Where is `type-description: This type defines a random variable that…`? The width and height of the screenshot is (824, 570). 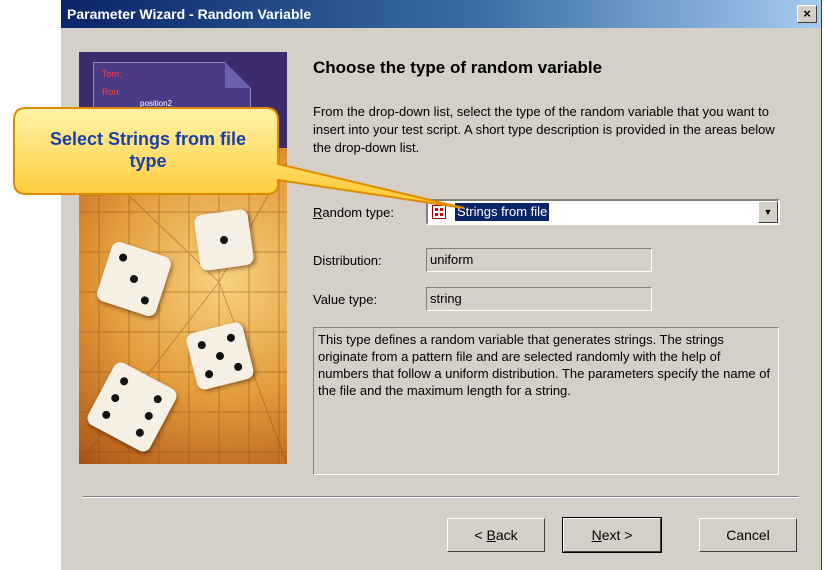
type-description: This type defines a random variable that… is located at coordinates (546, 401).